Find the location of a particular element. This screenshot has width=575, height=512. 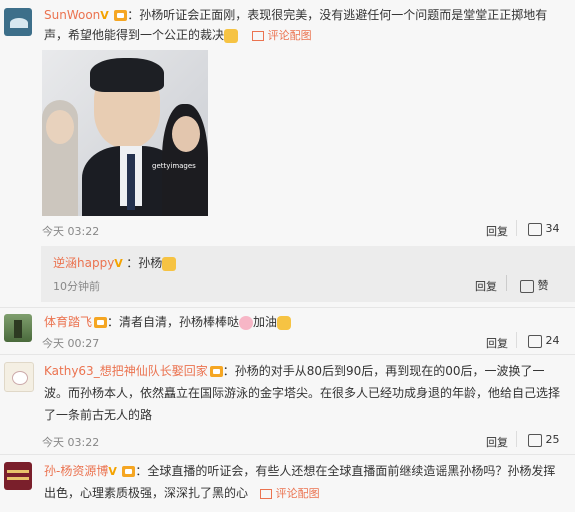

thumbs-up-emoji-icon is located at coordinates (169, 263).